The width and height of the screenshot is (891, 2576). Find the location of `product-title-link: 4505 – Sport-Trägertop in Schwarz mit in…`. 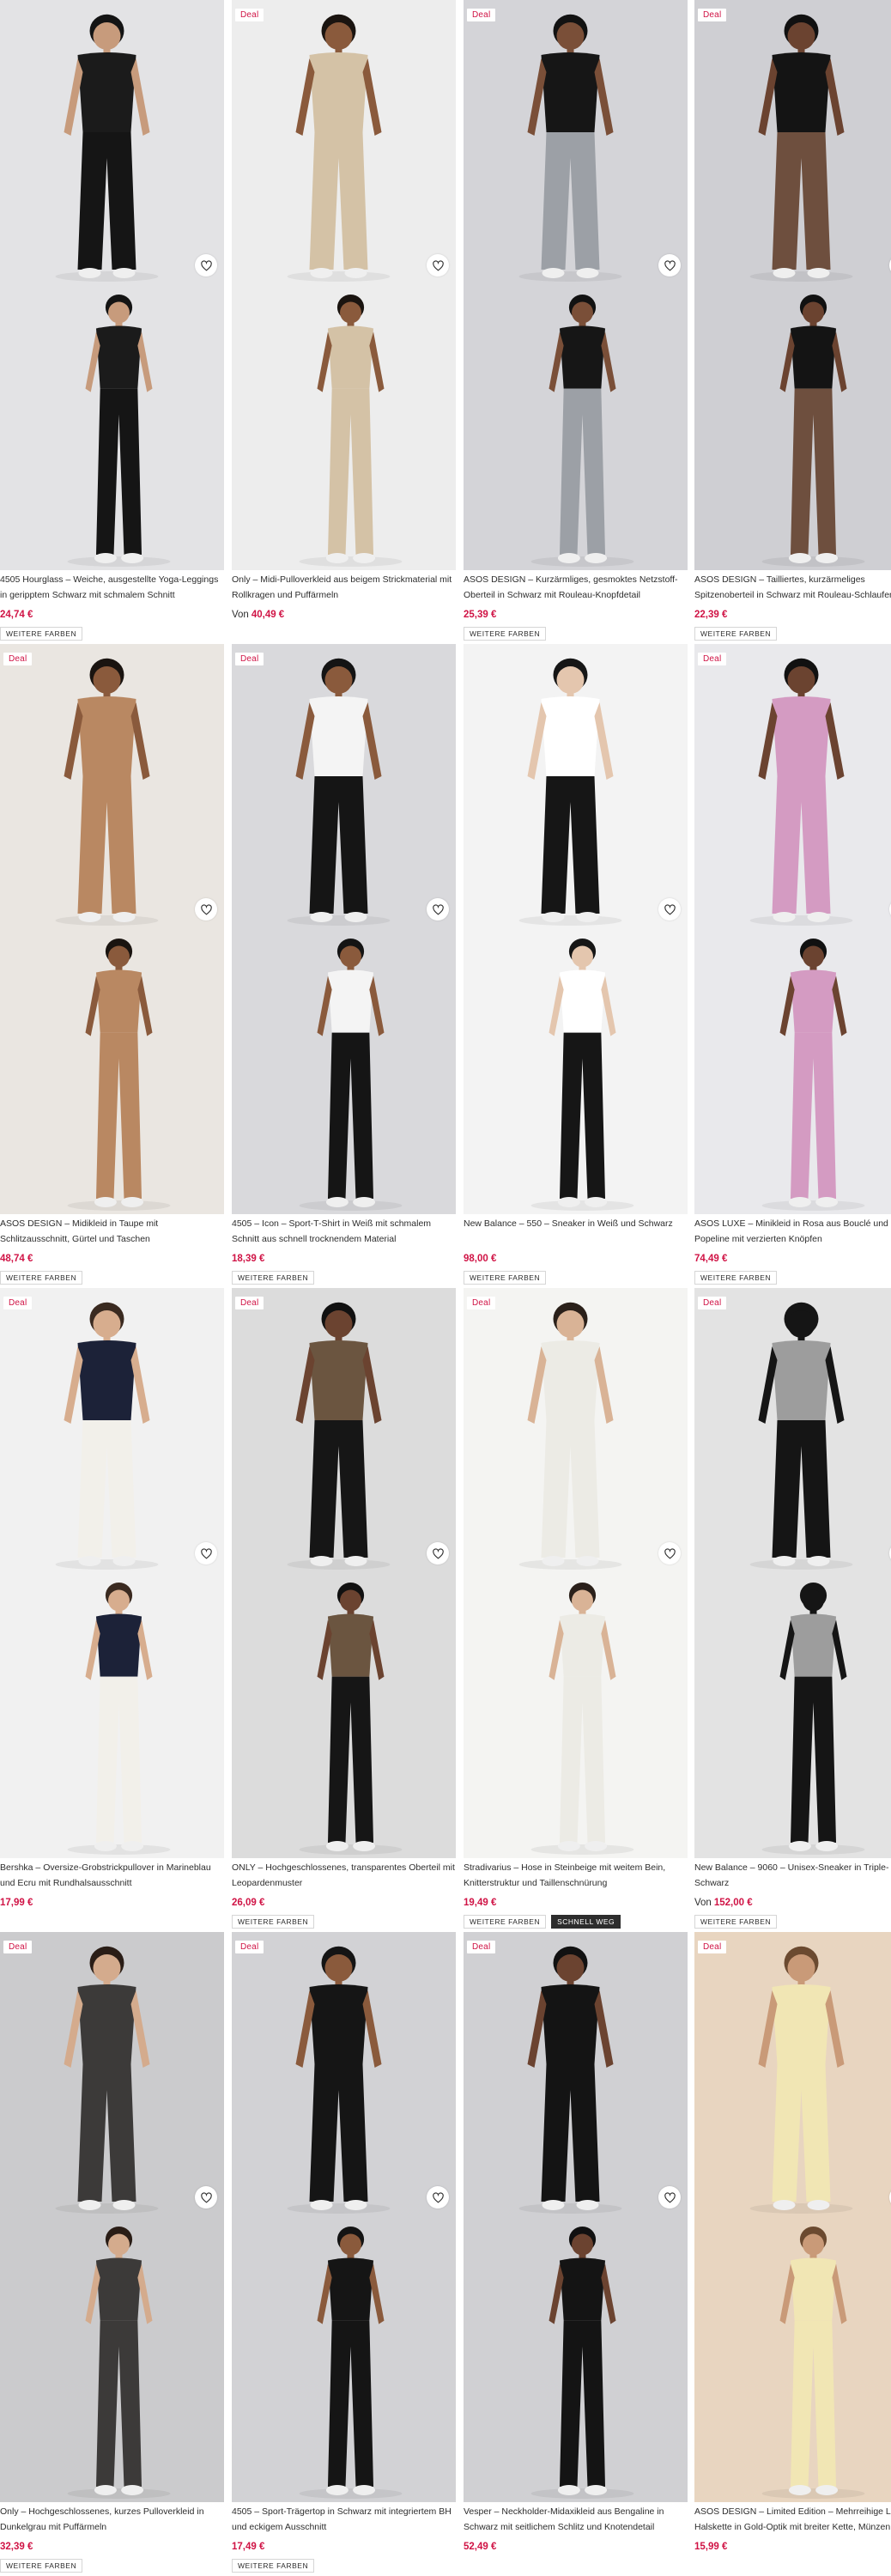

product-title-link: 4505 – Sport-Trägertop in Schwarz mit in… is located at coordinates (344, 2519).